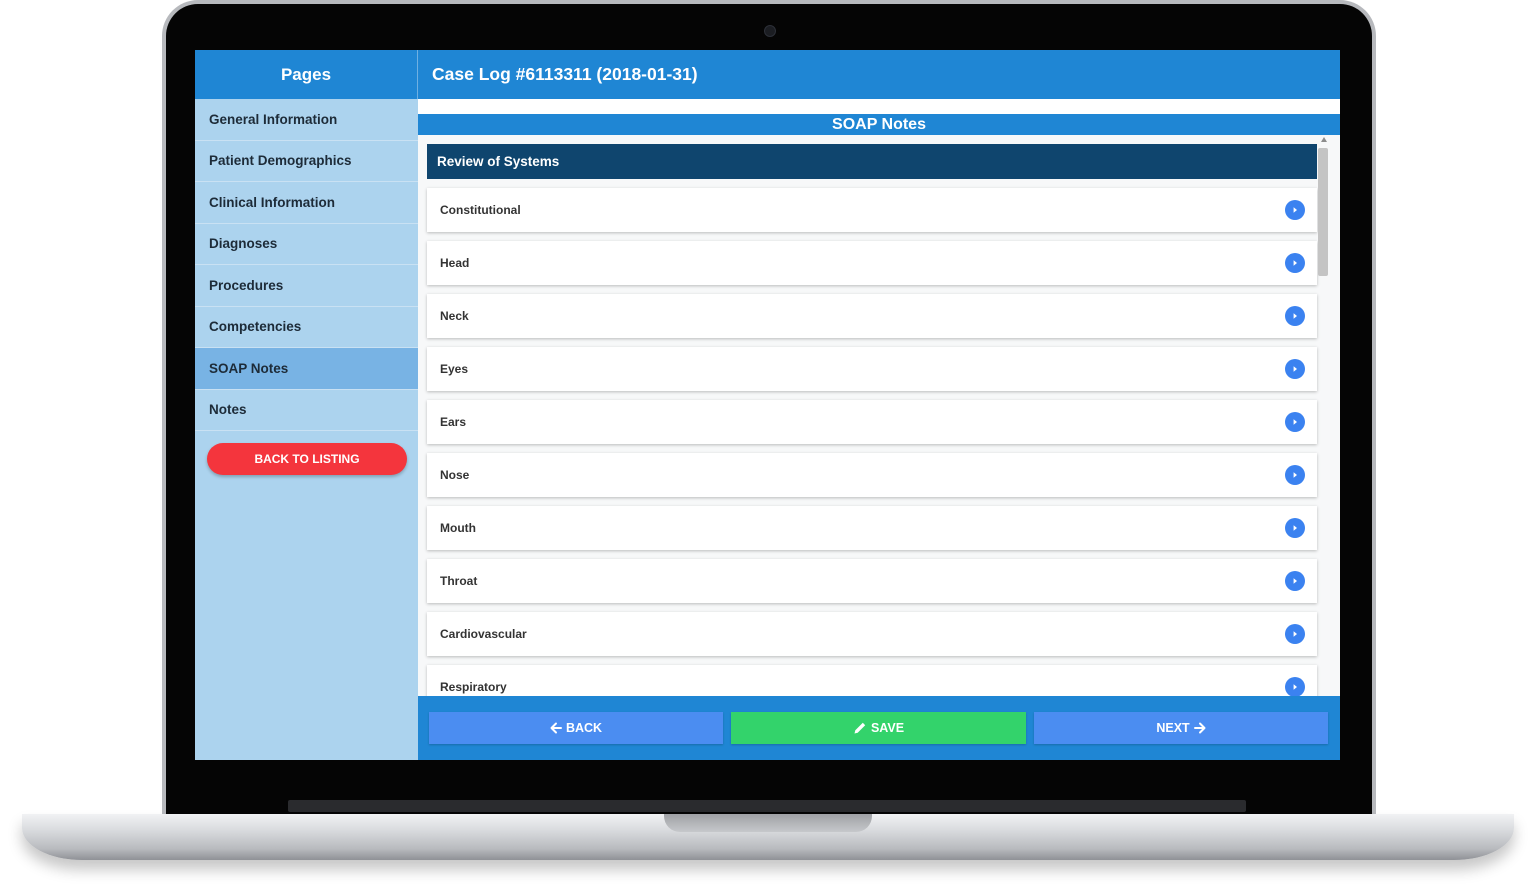 The height and width of the screenshot is (887, 1536). Describe the element at coordinates (556, 728) in the screenshot. I see `arrow-left-icon` at that location.